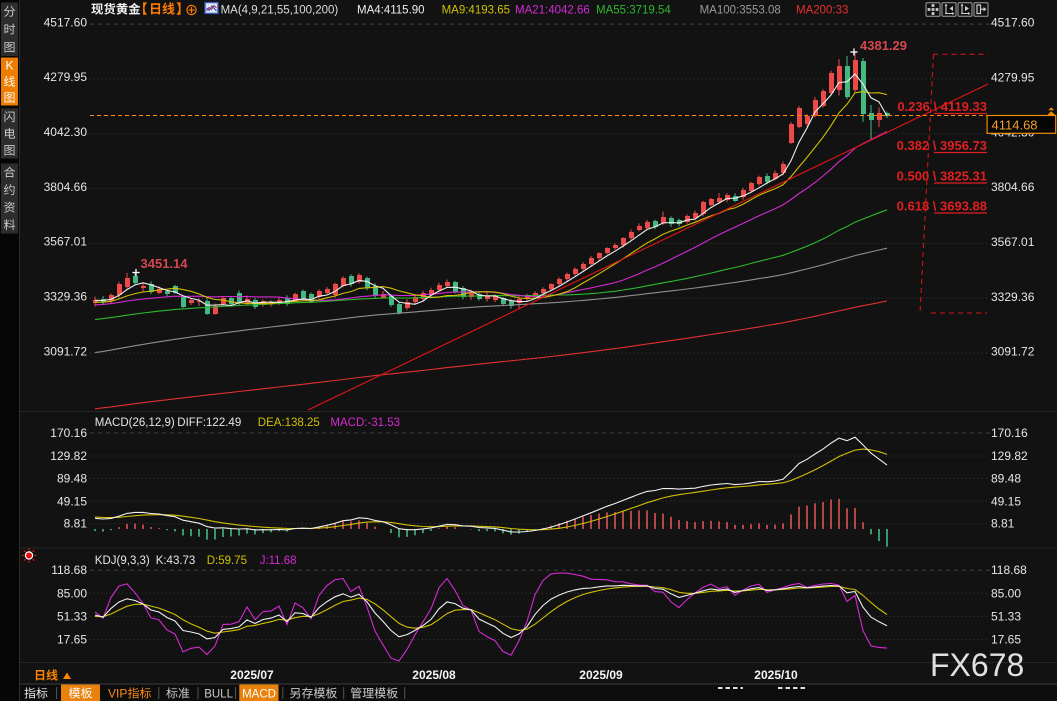 This screenshot has width=1057, height=701. What do you see at coordinates (633, 11) in the screenshot?
I see `svg-text: MA55:3719.54` at bounding box center [633, 11].